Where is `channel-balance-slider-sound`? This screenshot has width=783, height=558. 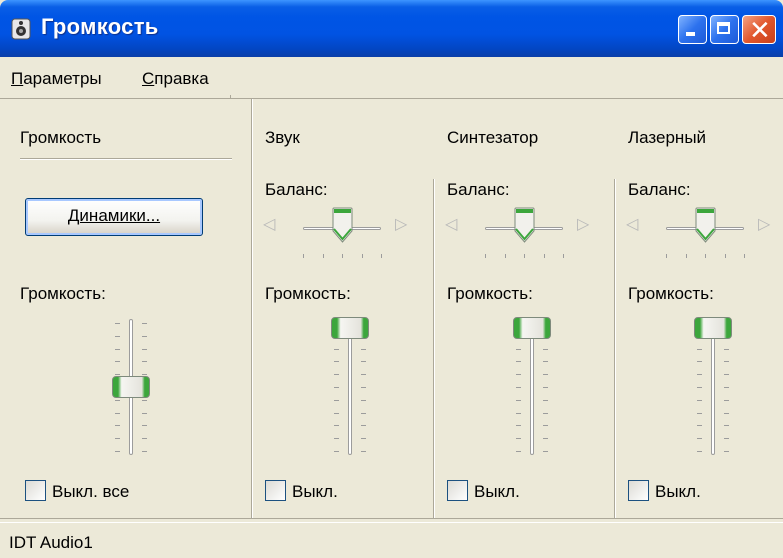
channel-balance-slider-sound is located at coordinates (342, 225).